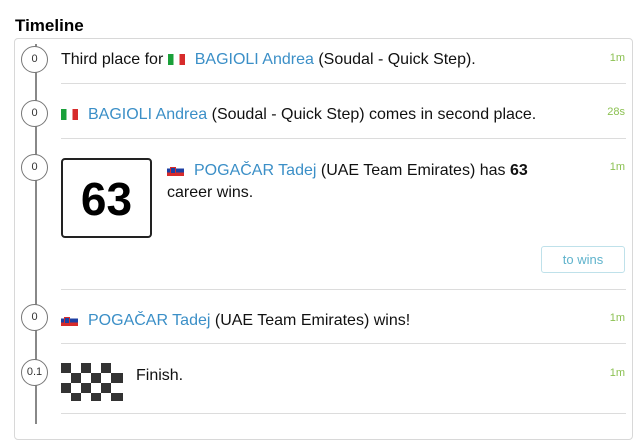  What do you see at coordinates (394, 59) in the screenshot?
I see `team-text: (Soudal - Quick Step).` at bounding box center [394, 59].